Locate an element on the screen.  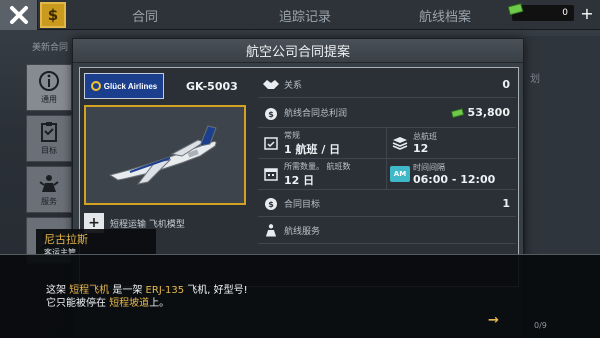
total-flights-label: 总航班 is located at coordinates (425, 136).